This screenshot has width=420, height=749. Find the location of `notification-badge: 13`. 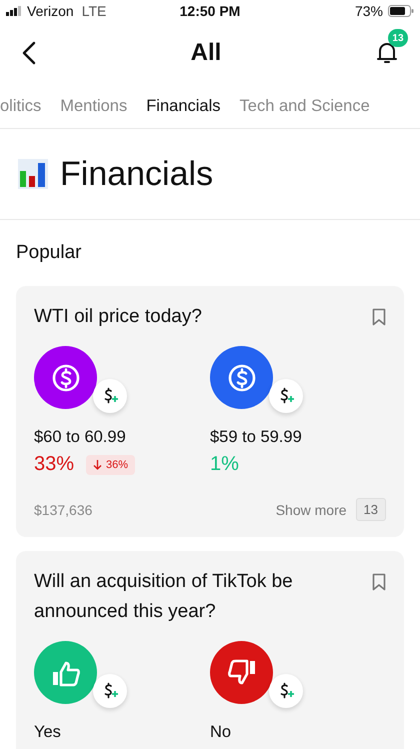

notification-badge: 13 is located at coordinates (398, 38).